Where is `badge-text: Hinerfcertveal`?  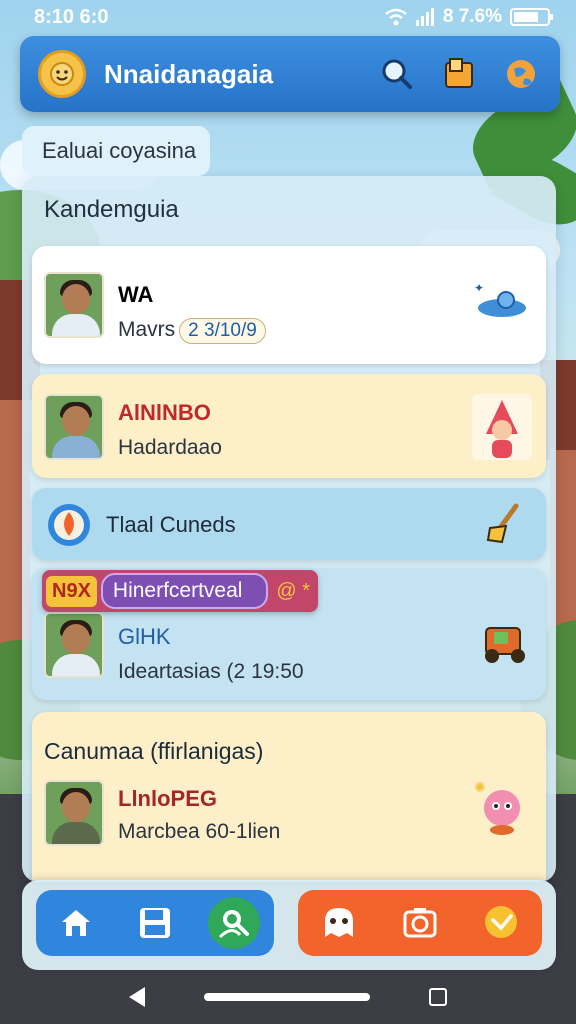 badge-text: Hinerfcertveal is located at coordinates (184, 591).